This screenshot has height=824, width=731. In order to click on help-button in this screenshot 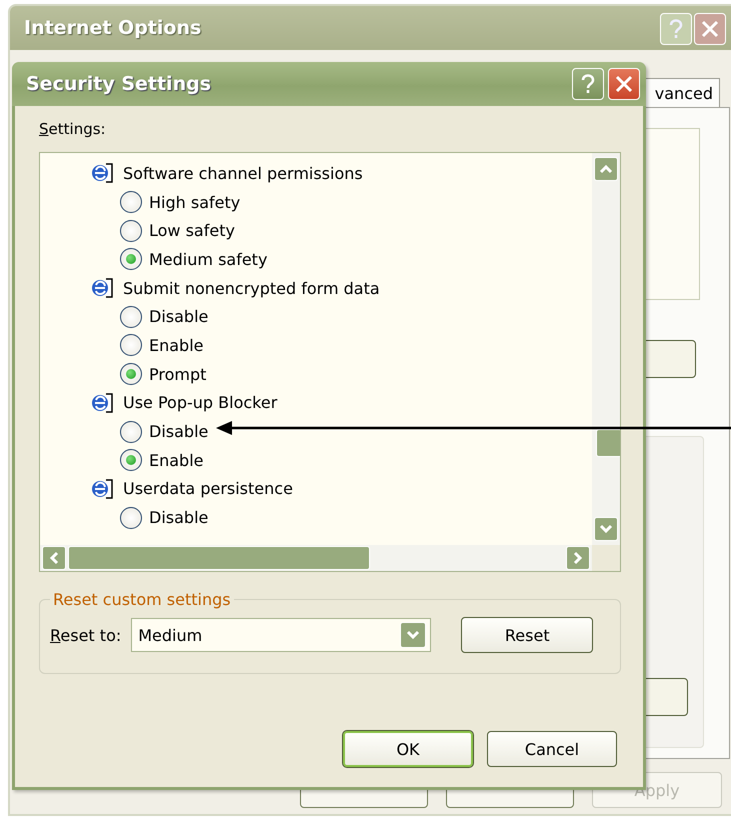, I will do `click(588, 84)`.